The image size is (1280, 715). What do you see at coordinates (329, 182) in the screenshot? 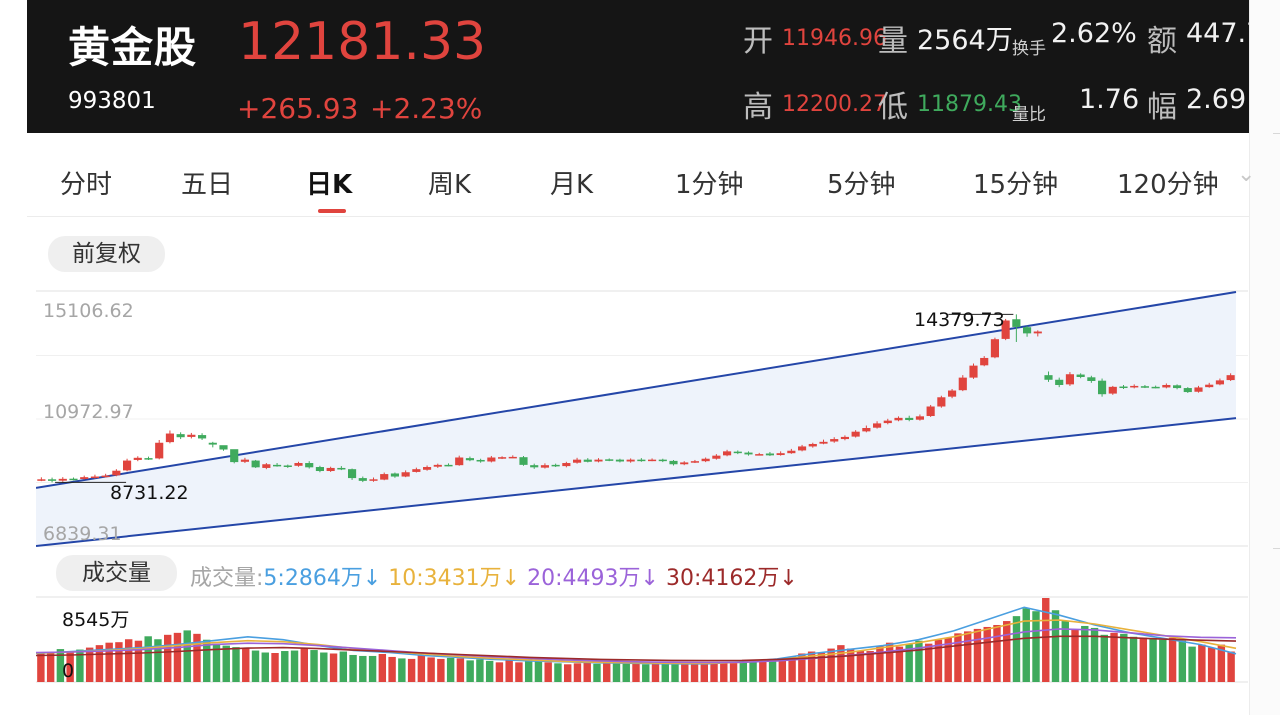
I see `tab-daily-k: 日K` at bounding box center [329, 182].